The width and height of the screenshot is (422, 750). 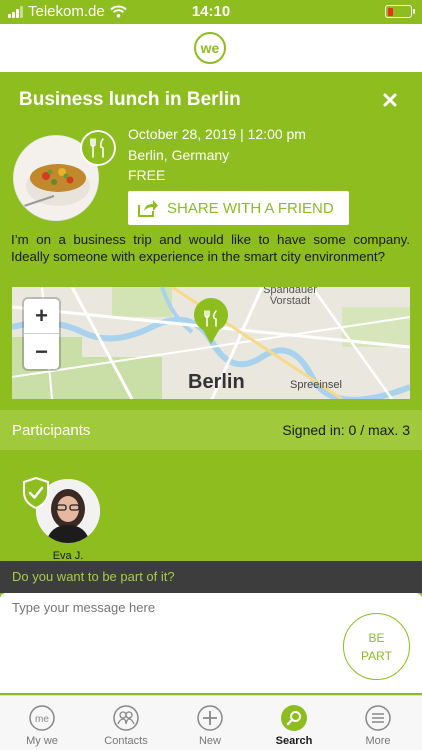 What do you see at coordinates (98, 148) in the screenshot?
I see `fork-knife-icon` at bounding box center [98, 148].